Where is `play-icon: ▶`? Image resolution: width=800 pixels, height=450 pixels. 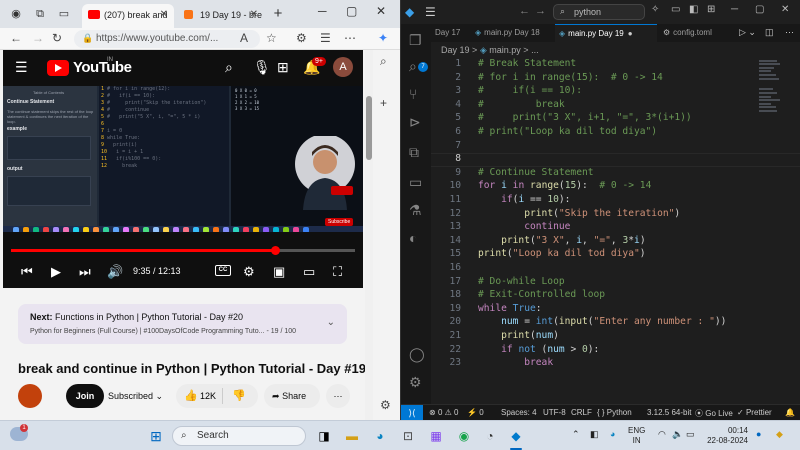
play-icon: ▶ is located at coordinates (56, 272).